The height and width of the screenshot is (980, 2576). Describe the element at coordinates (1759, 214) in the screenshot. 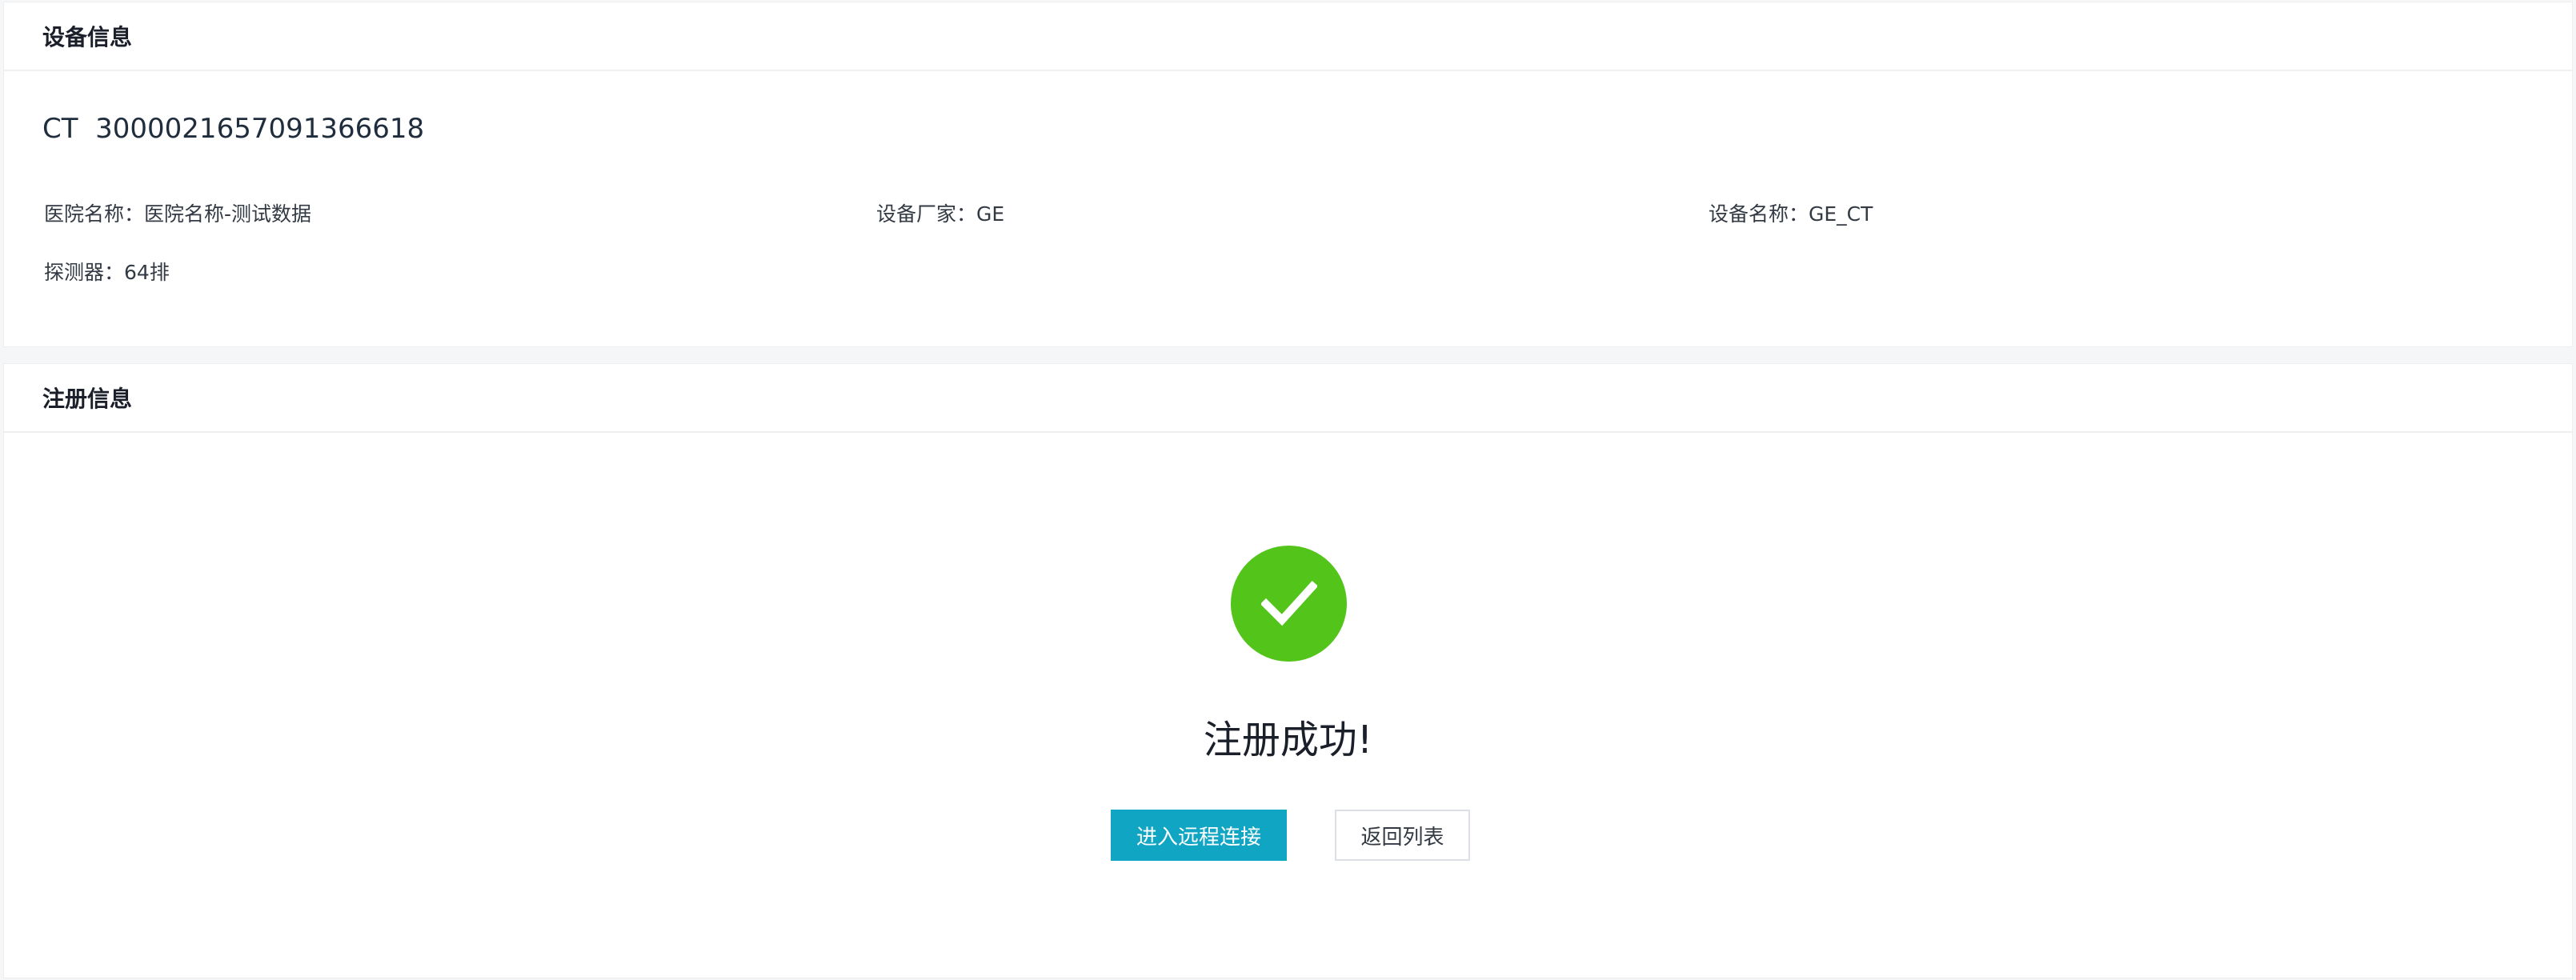

I see `device-name-label: 设备名称：` at that location.